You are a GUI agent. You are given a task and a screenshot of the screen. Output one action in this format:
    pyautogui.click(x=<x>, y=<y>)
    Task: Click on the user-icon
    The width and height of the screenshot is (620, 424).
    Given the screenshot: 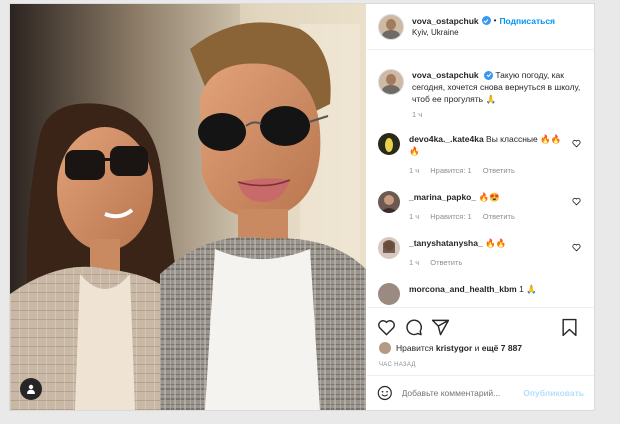 What is the action you would take?
    pyautogui.click(x=31, y=389)
    